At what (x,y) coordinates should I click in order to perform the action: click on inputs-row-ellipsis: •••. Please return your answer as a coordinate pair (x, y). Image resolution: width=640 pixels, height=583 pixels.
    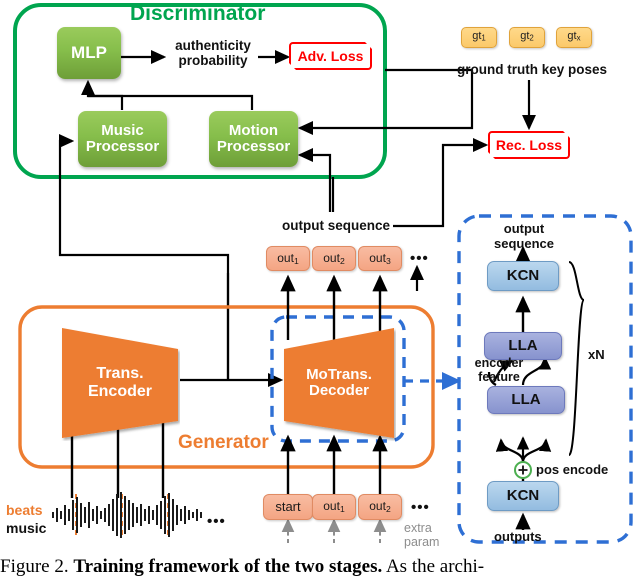
    Looking at the image, I should click on (420, 507).